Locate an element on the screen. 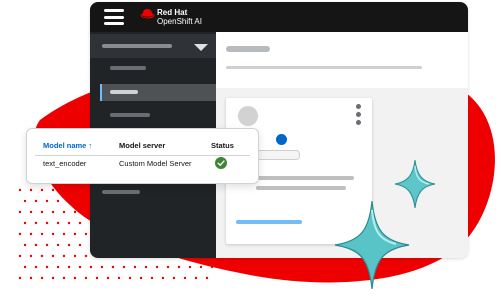 Image resolution: width=501 pixels, height=303 pixels. column-header-model-name: Model name ↑ is located at coordinates (67, 145).